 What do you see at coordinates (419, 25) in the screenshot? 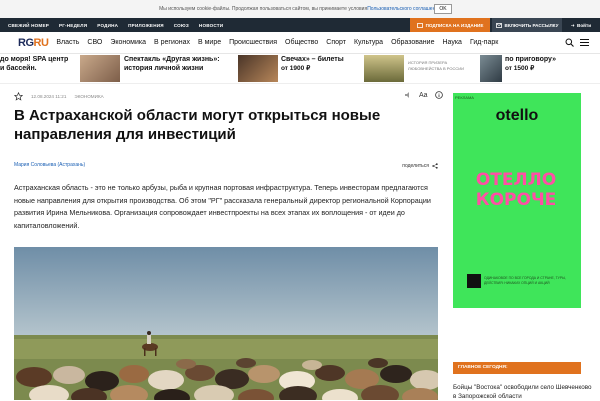
I see `envelope-icon` at bounding box center [419, 25].